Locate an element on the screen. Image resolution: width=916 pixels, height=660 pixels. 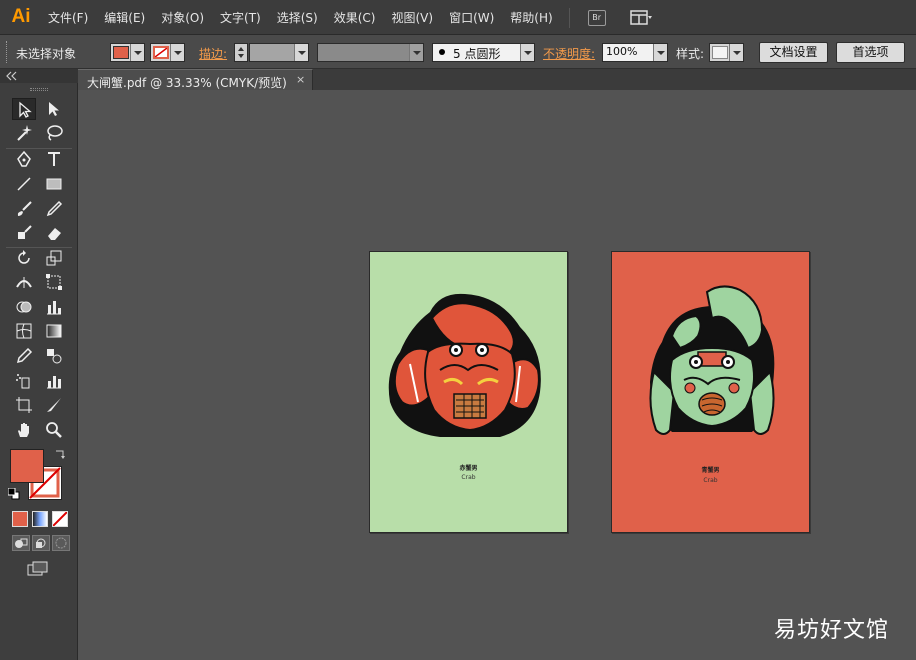
color-mode-button is located at coordinates (20, 519).